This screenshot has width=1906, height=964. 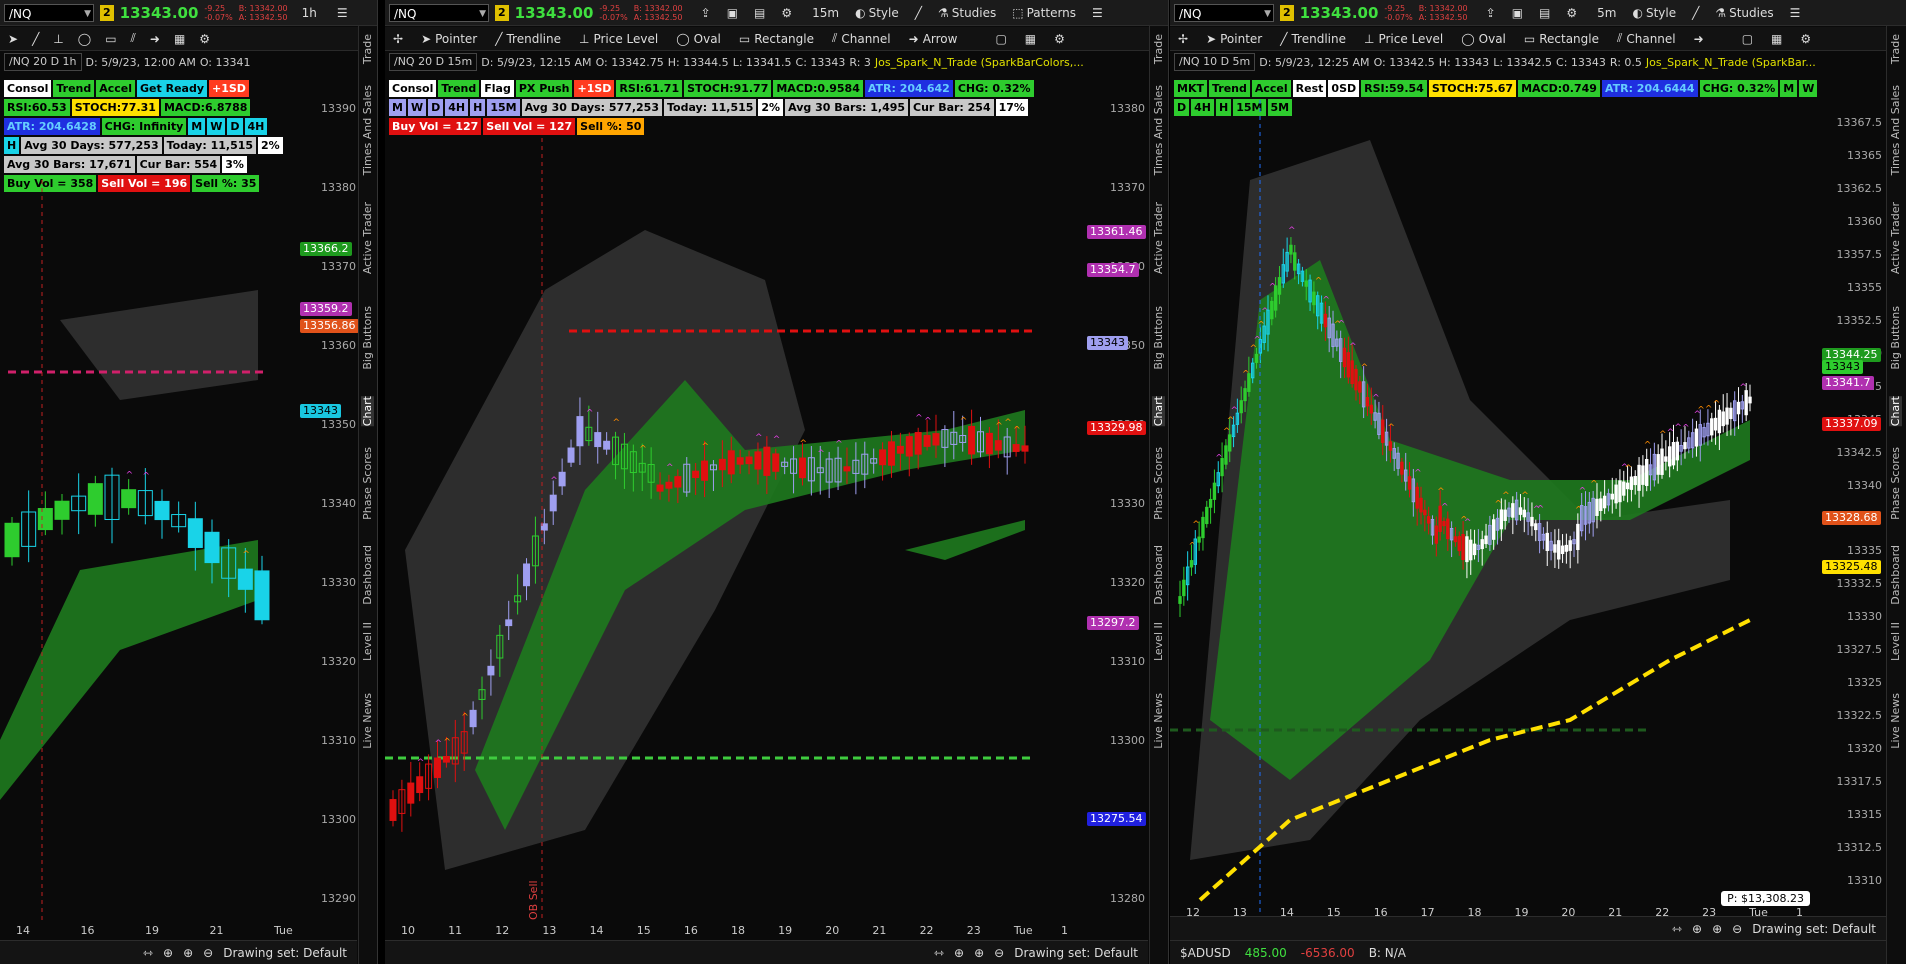 What do you see at coordinates (933, 39) in the screenshot?
I see `arrow-tool: ➜ Arrow` at bounding box center [933, 39].